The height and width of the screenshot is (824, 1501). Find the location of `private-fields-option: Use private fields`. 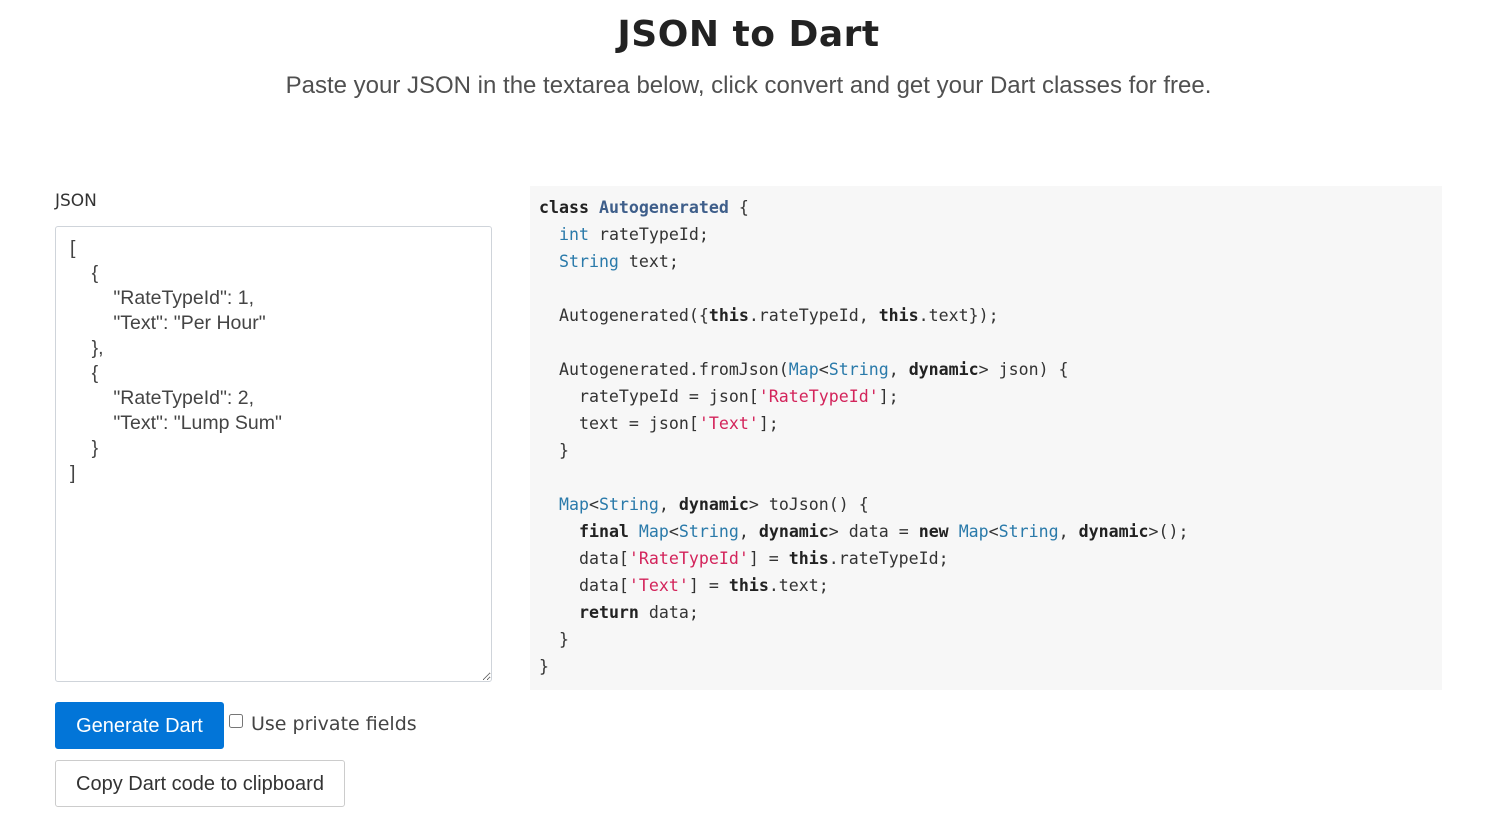

private-fields-option: Use private fields is located at coordinates (322, 724).